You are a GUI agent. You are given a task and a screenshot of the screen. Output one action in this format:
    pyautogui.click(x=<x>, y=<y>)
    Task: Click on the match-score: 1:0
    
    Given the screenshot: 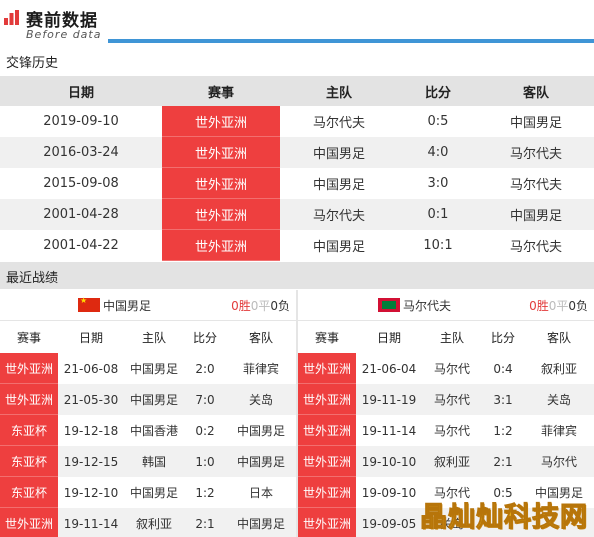 What is the action you would take?
    pyautogui.click(x=205, y=461)
    